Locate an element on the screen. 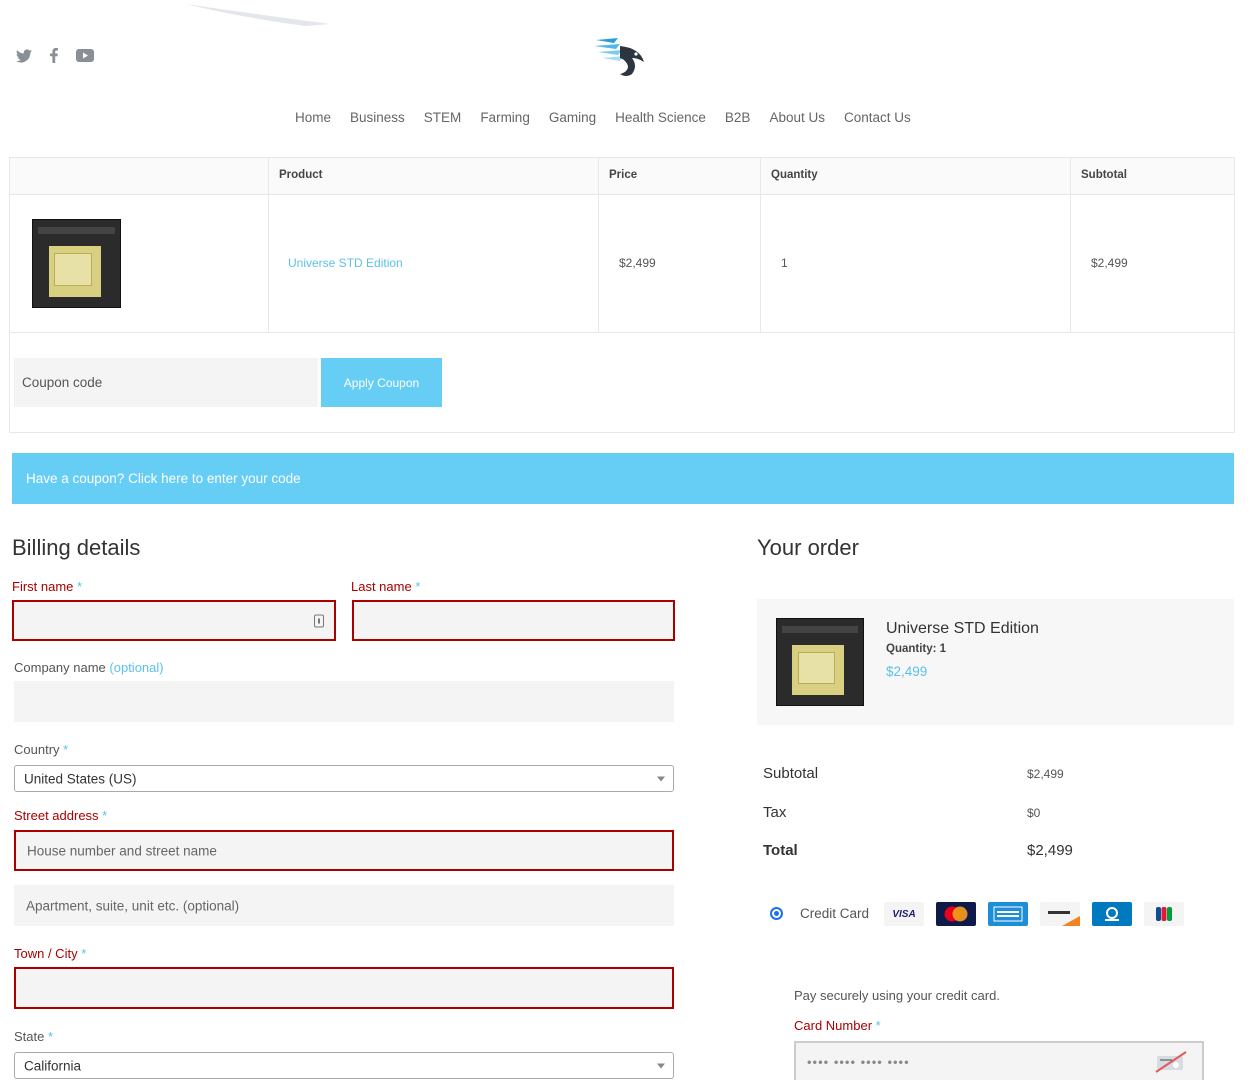  table-row: Universe STD Edition $2,499 1 $2,499 is located at coordinates (622, 264).